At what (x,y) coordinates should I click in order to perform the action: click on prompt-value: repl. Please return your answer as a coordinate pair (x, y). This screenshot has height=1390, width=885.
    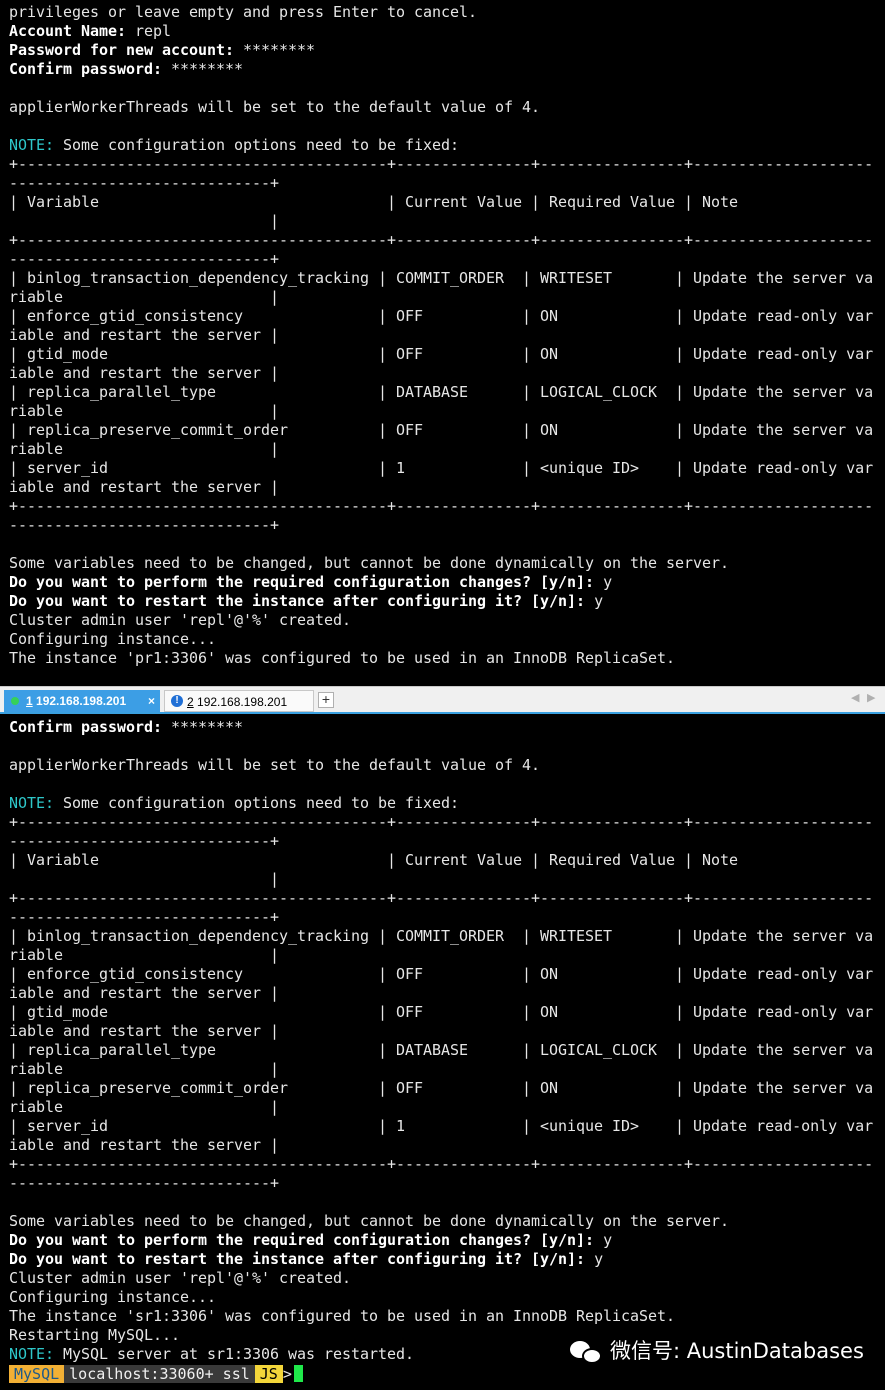
    Looking at the image, I should click on (149, 31).